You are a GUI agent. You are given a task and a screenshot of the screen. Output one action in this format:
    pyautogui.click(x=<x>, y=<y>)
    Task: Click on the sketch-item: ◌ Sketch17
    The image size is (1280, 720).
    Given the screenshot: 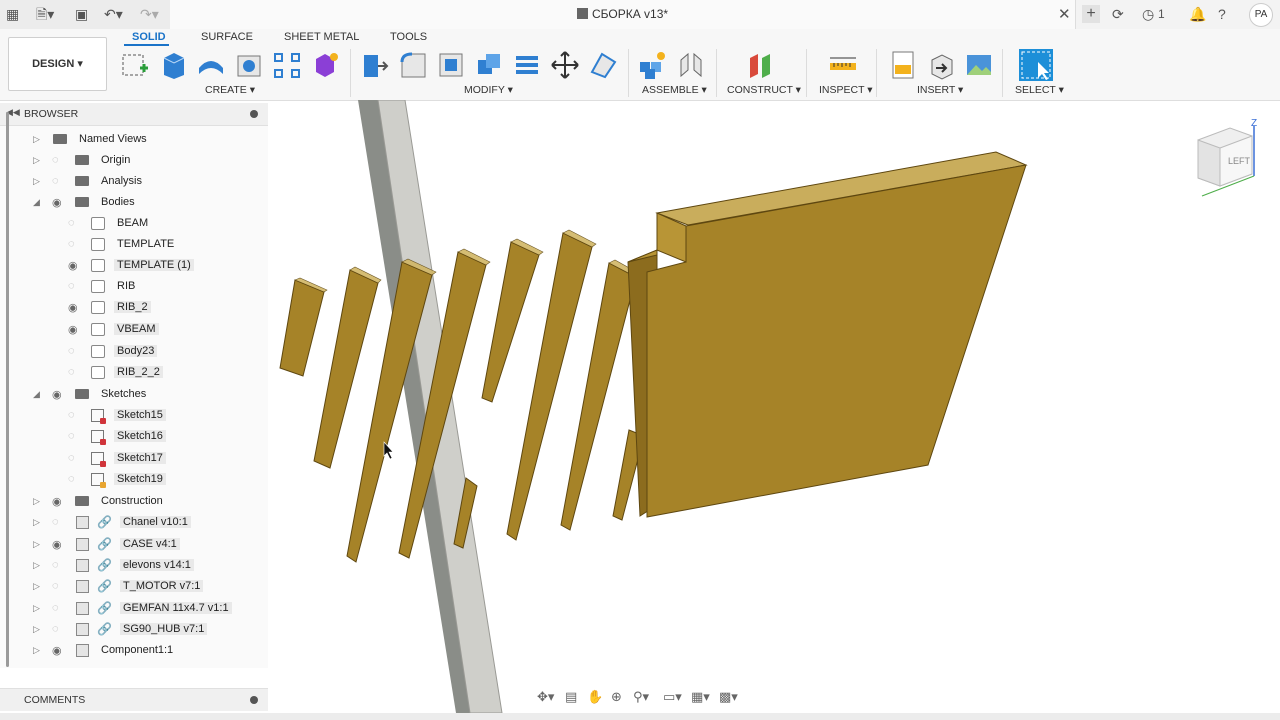 What is the action you would take?
    pyautogui.click(x=166, y=459)
    